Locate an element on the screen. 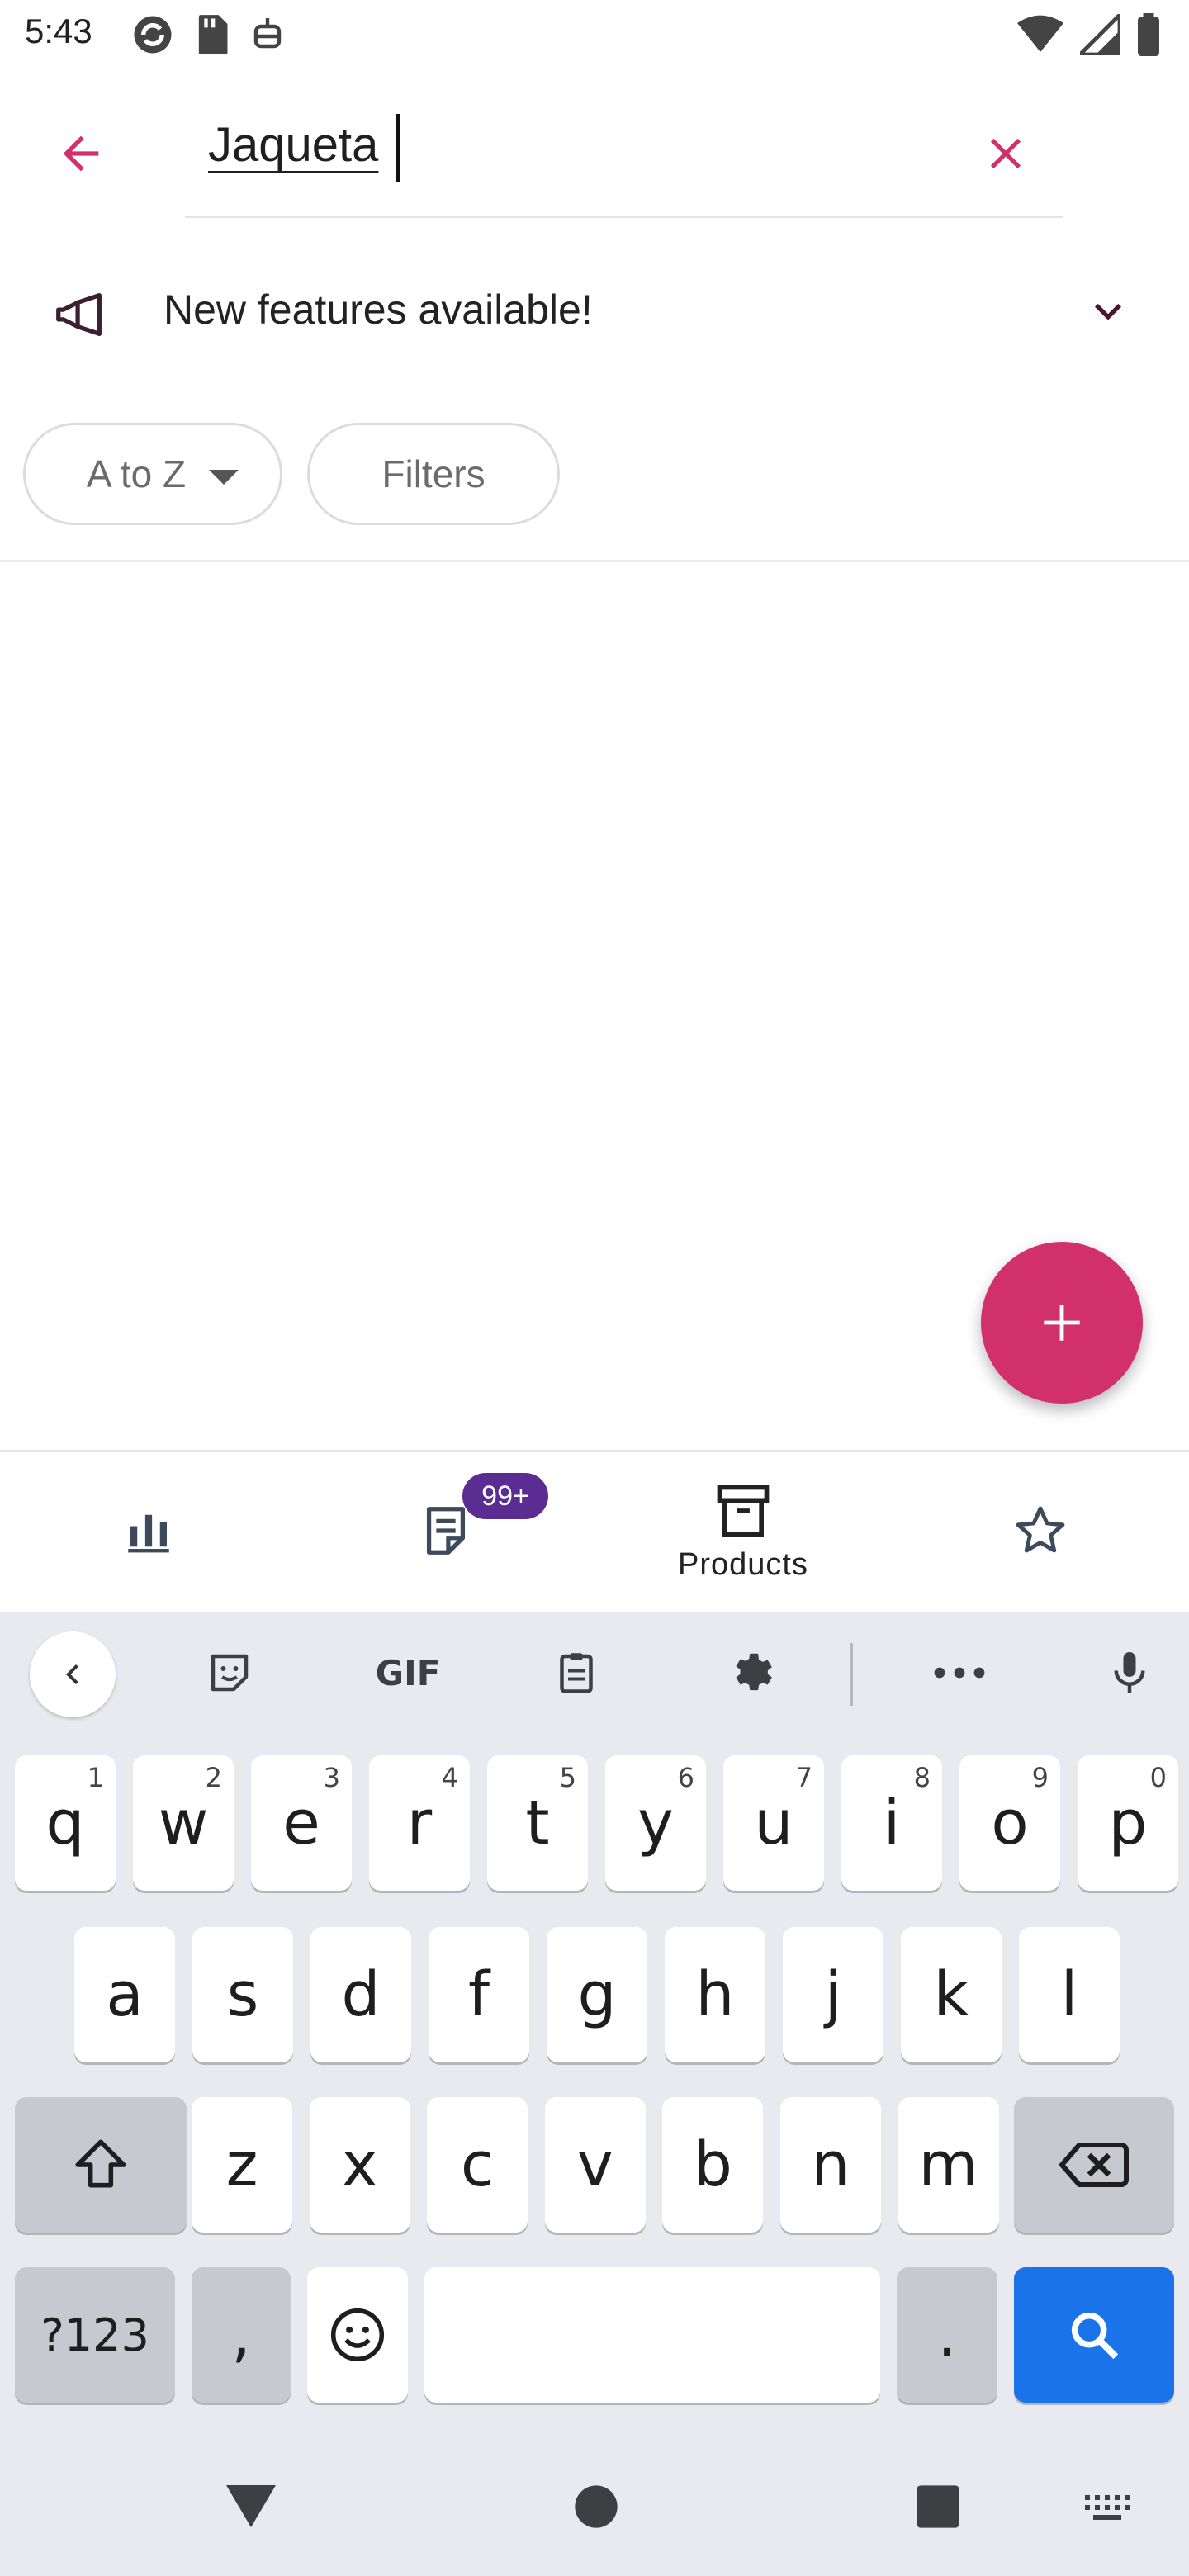 This screenshot has width=1189, height=2576. shift-icon is located at coordinates (100, 2163).